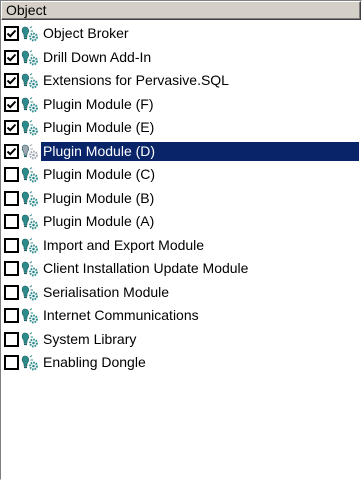  Describe the element at coordinates (97, 56) in the screenshot. I see `item-label: Drill Down Add-In` at that location.